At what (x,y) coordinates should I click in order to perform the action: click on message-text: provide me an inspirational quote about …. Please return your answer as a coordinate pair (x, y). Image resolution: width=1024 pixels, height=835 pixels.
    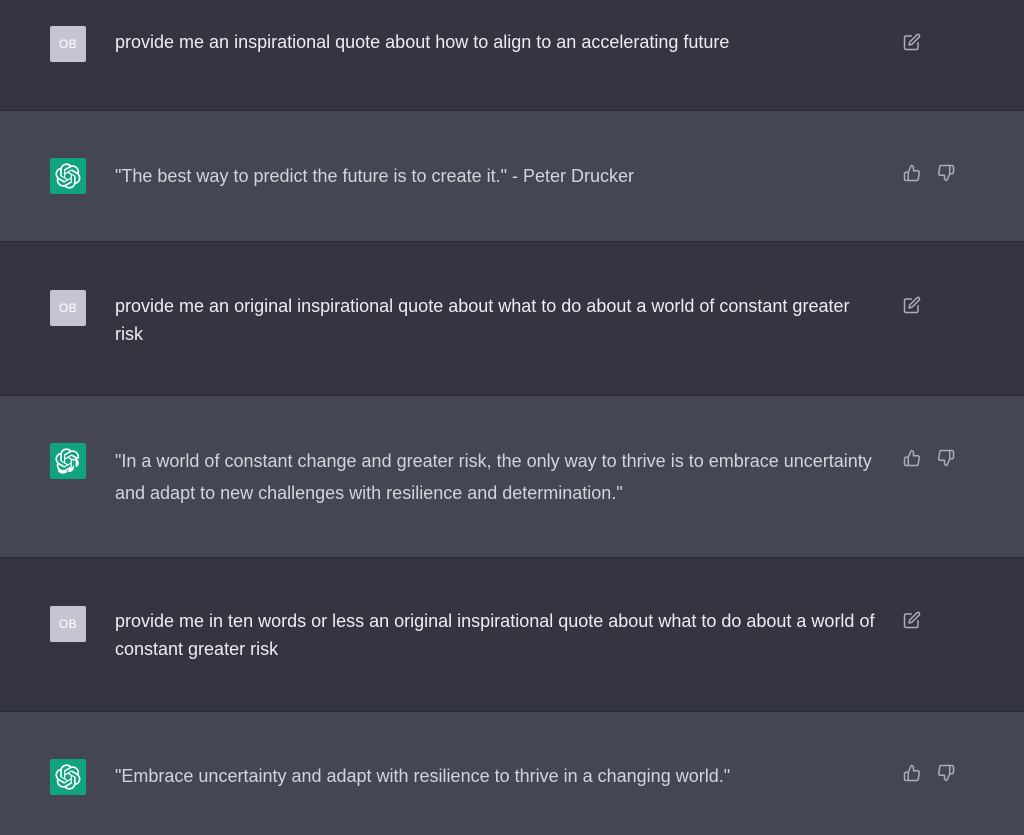
    Looking at the image, I should click on (422, 42).